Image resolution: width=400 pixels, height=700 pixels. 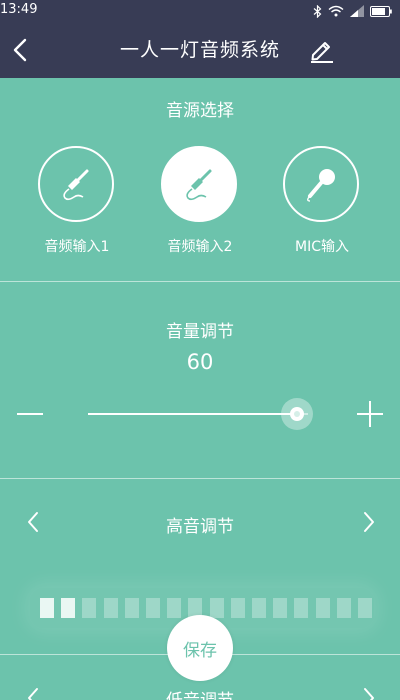 I want to click on volume-increase-button, so click(x=370, y=414).